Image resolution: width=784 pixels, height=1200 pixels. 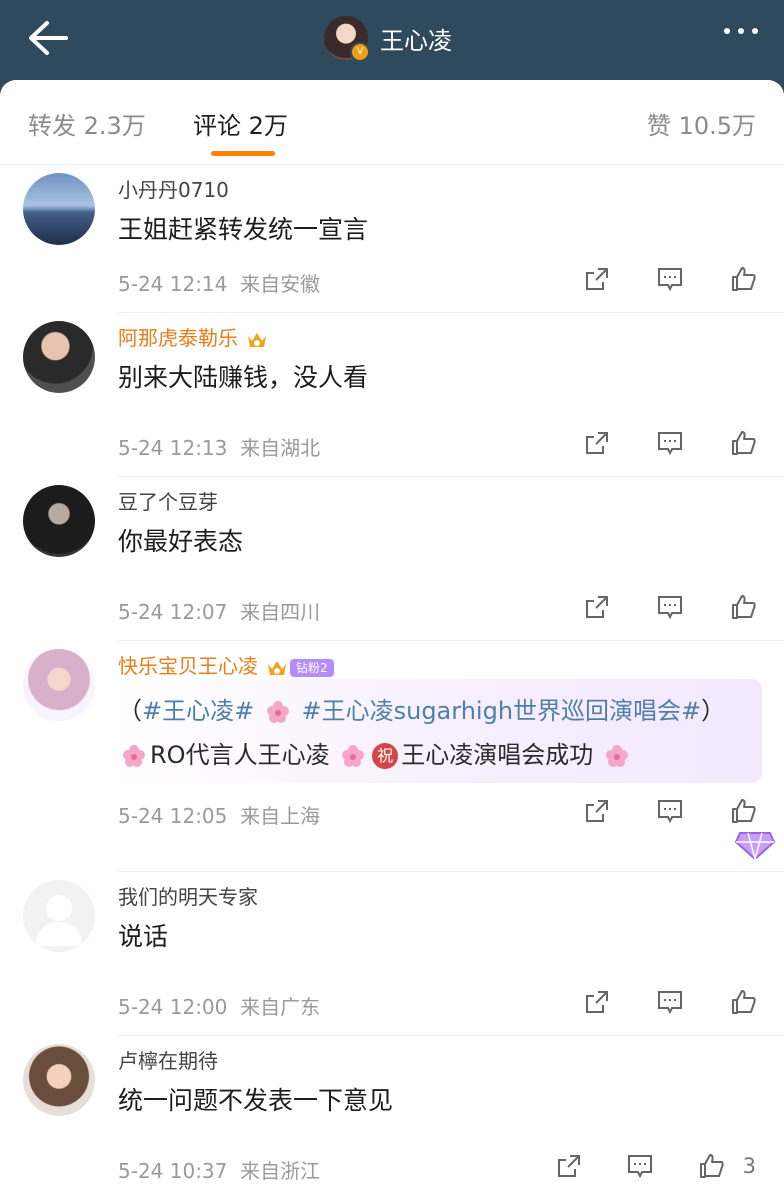 I want to click on comment-meta: 5-24 10:37 来自浙江, so click(x=219, y=1171).